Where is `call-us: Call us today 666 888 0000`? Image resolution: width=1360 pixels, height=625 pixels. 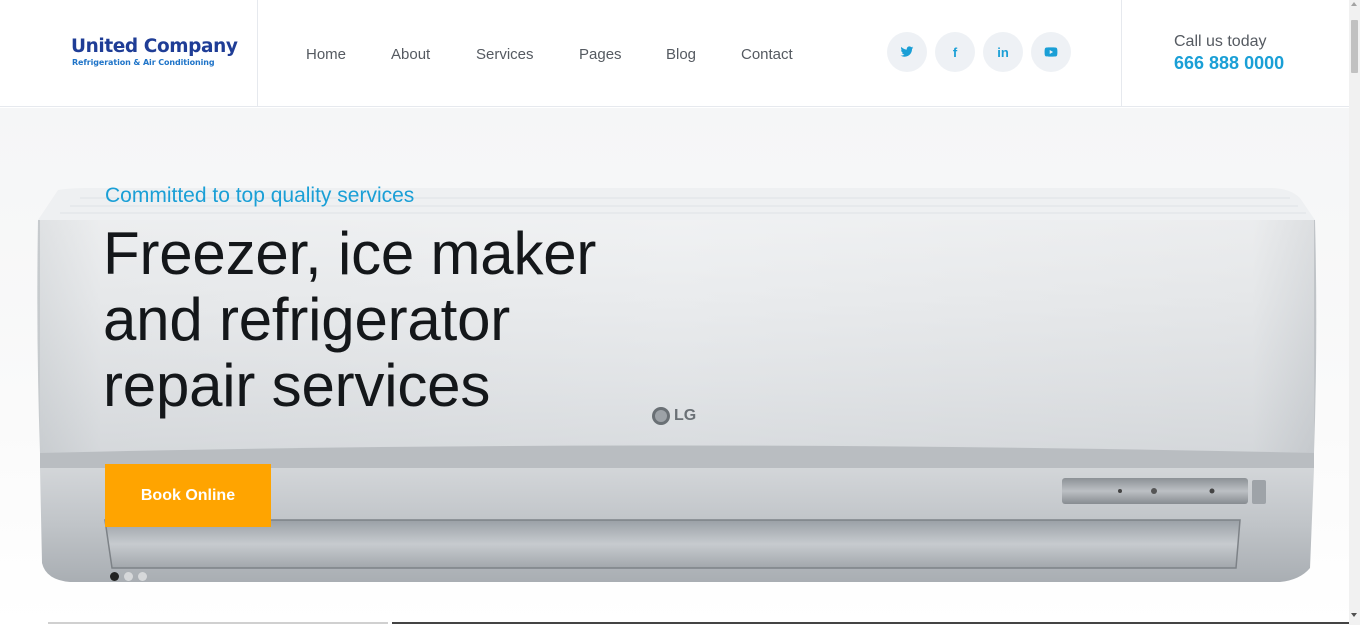 call-us: Call us today 666 888 0000 is located at coordinates (1235, 53).